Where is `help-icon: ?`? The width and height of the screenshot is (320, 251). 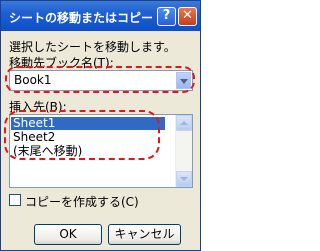
help-icon: ? is located at coordinates (166, 15).